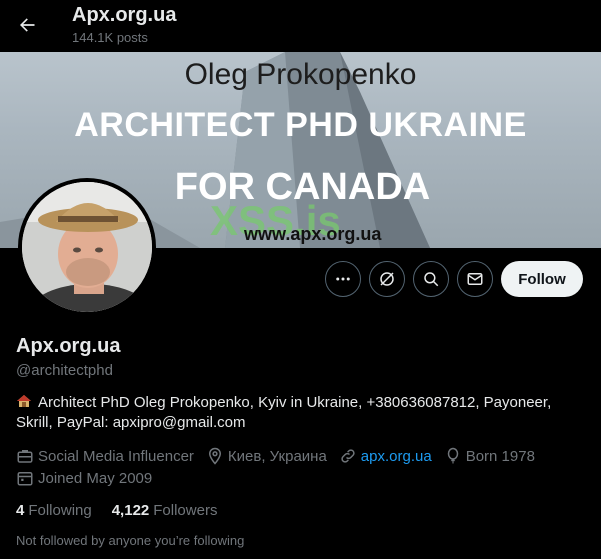 The height and width of the screenshot is (559, 601). What do you see at coordinates (348, 456) in the screenshot?
I see `link-icon` at bounding box center [348, 456].